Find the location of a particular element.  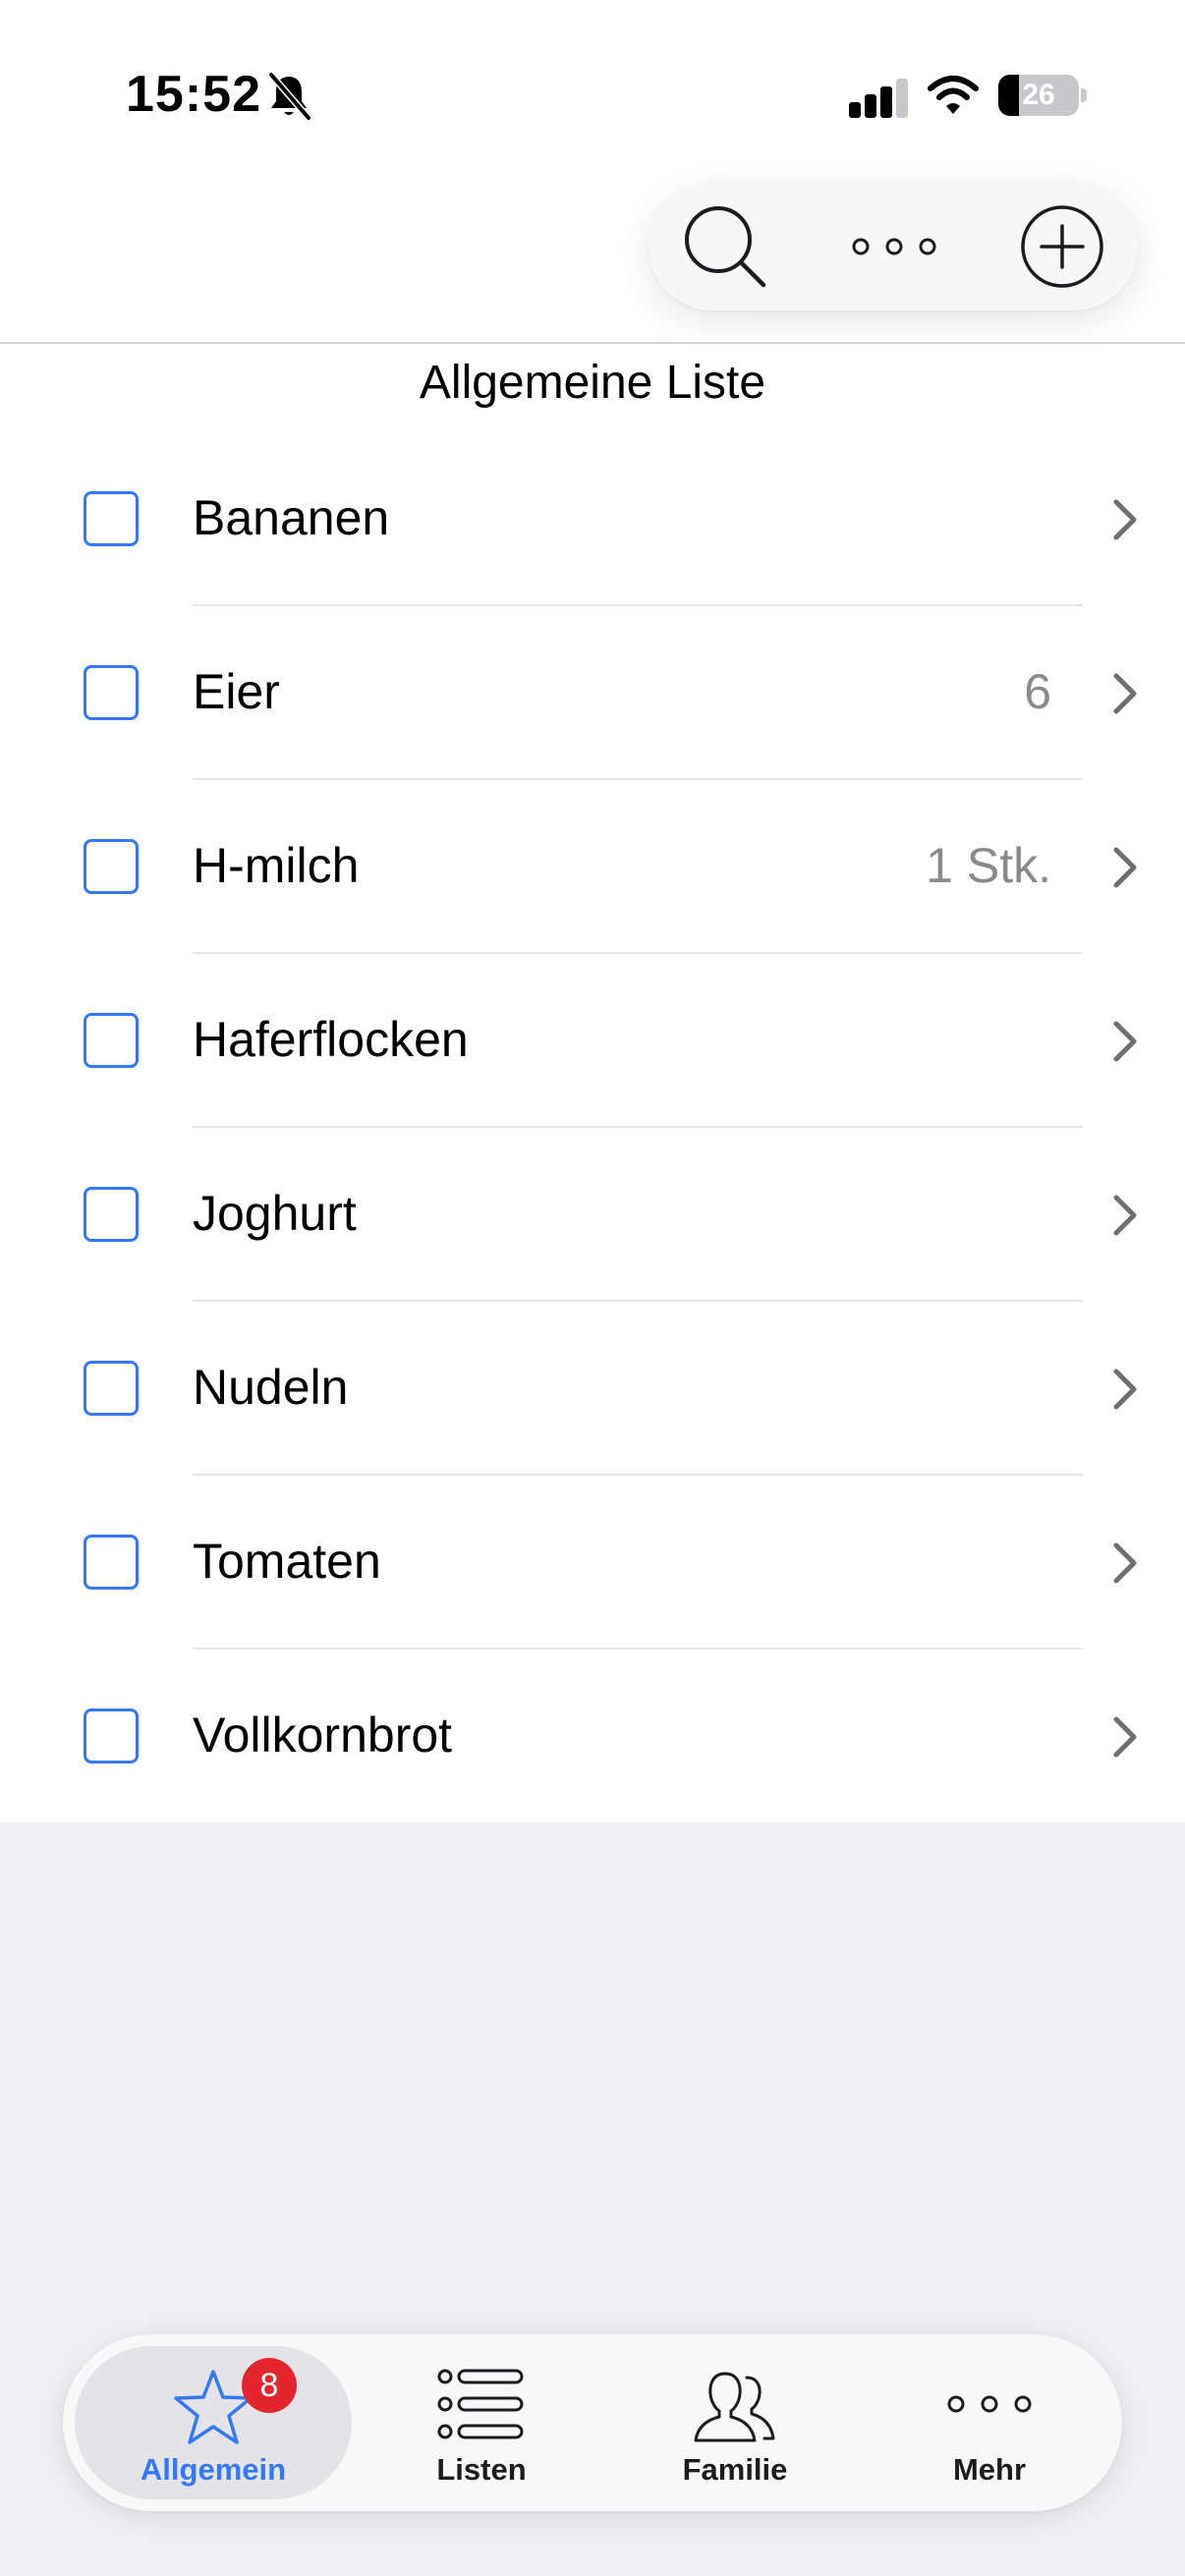

tab-badge: 8 is located at coordinates (269, 2385).